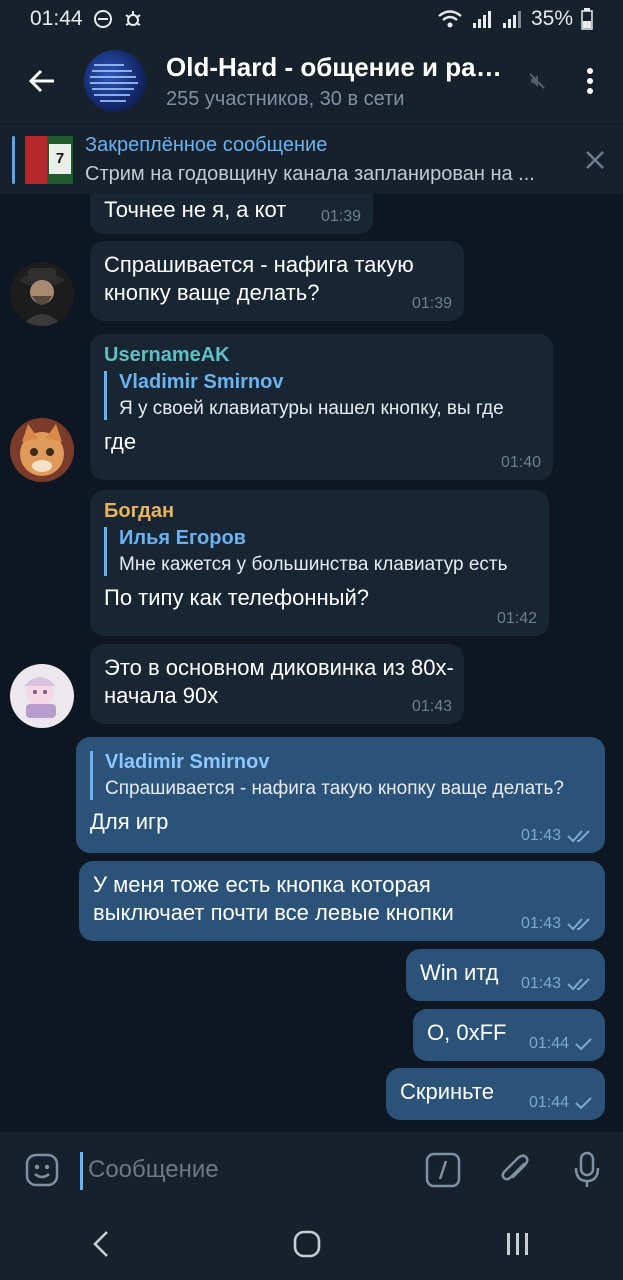  Describe the element at coordinates (587, 19) in the screenshot. I see `battery-icon` at that location.